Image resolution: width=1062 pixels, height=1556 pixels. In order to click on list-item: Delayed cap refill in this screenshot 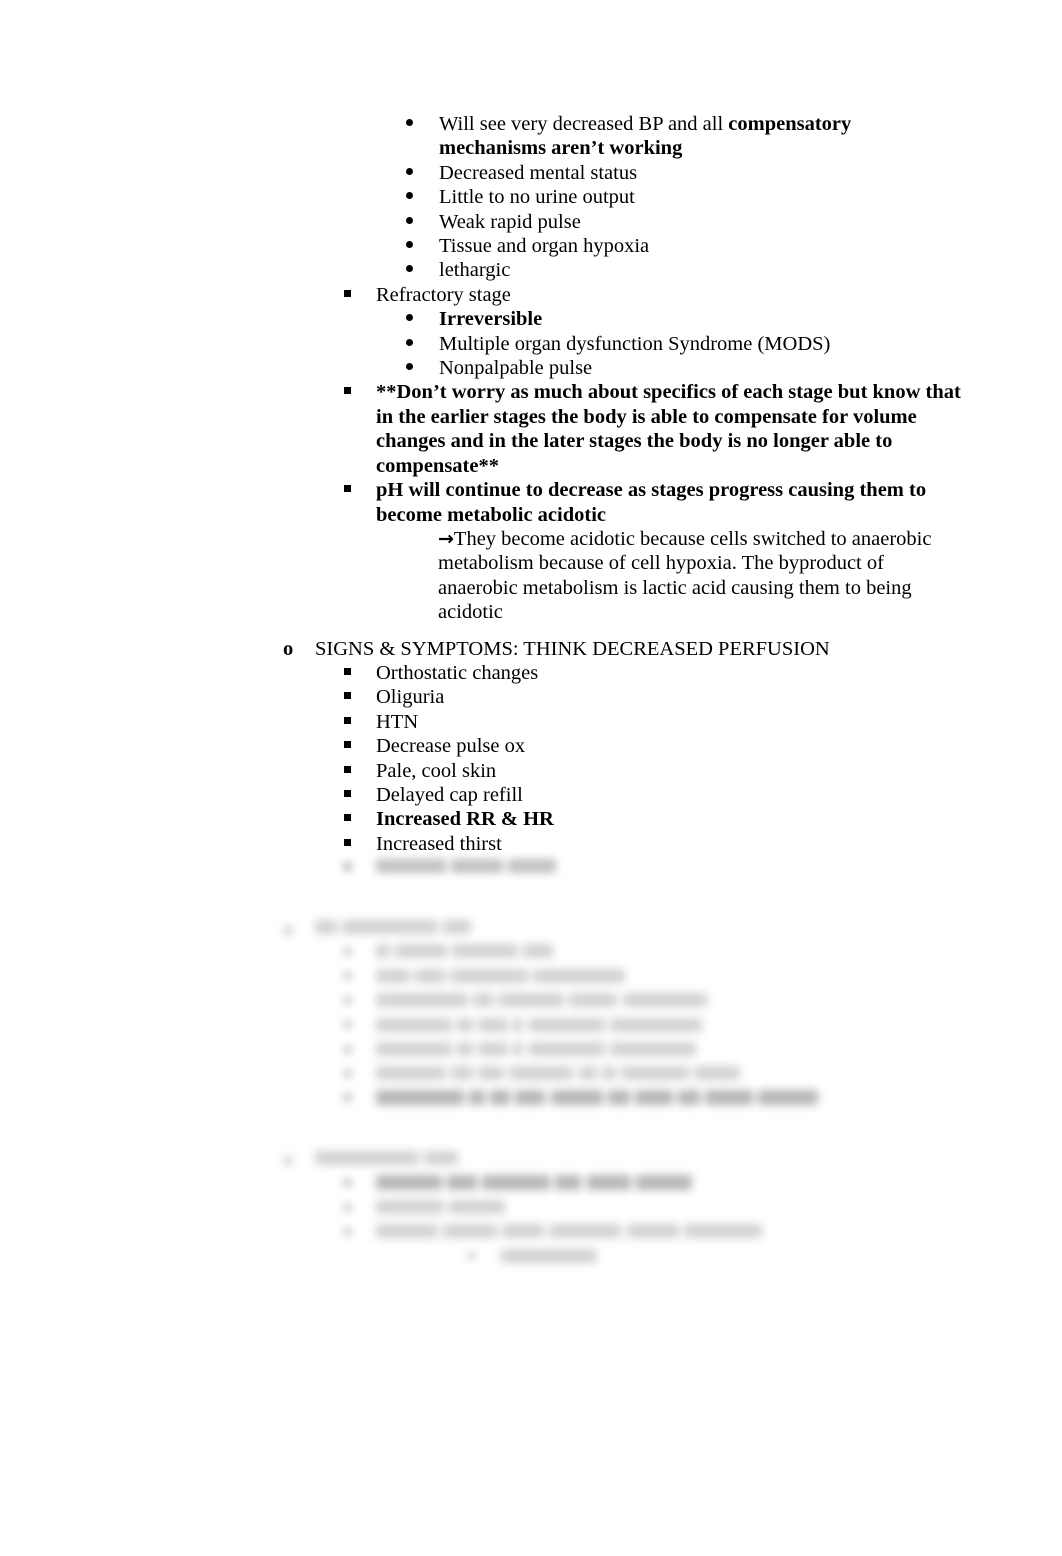, I will do `click(531, 795)`.